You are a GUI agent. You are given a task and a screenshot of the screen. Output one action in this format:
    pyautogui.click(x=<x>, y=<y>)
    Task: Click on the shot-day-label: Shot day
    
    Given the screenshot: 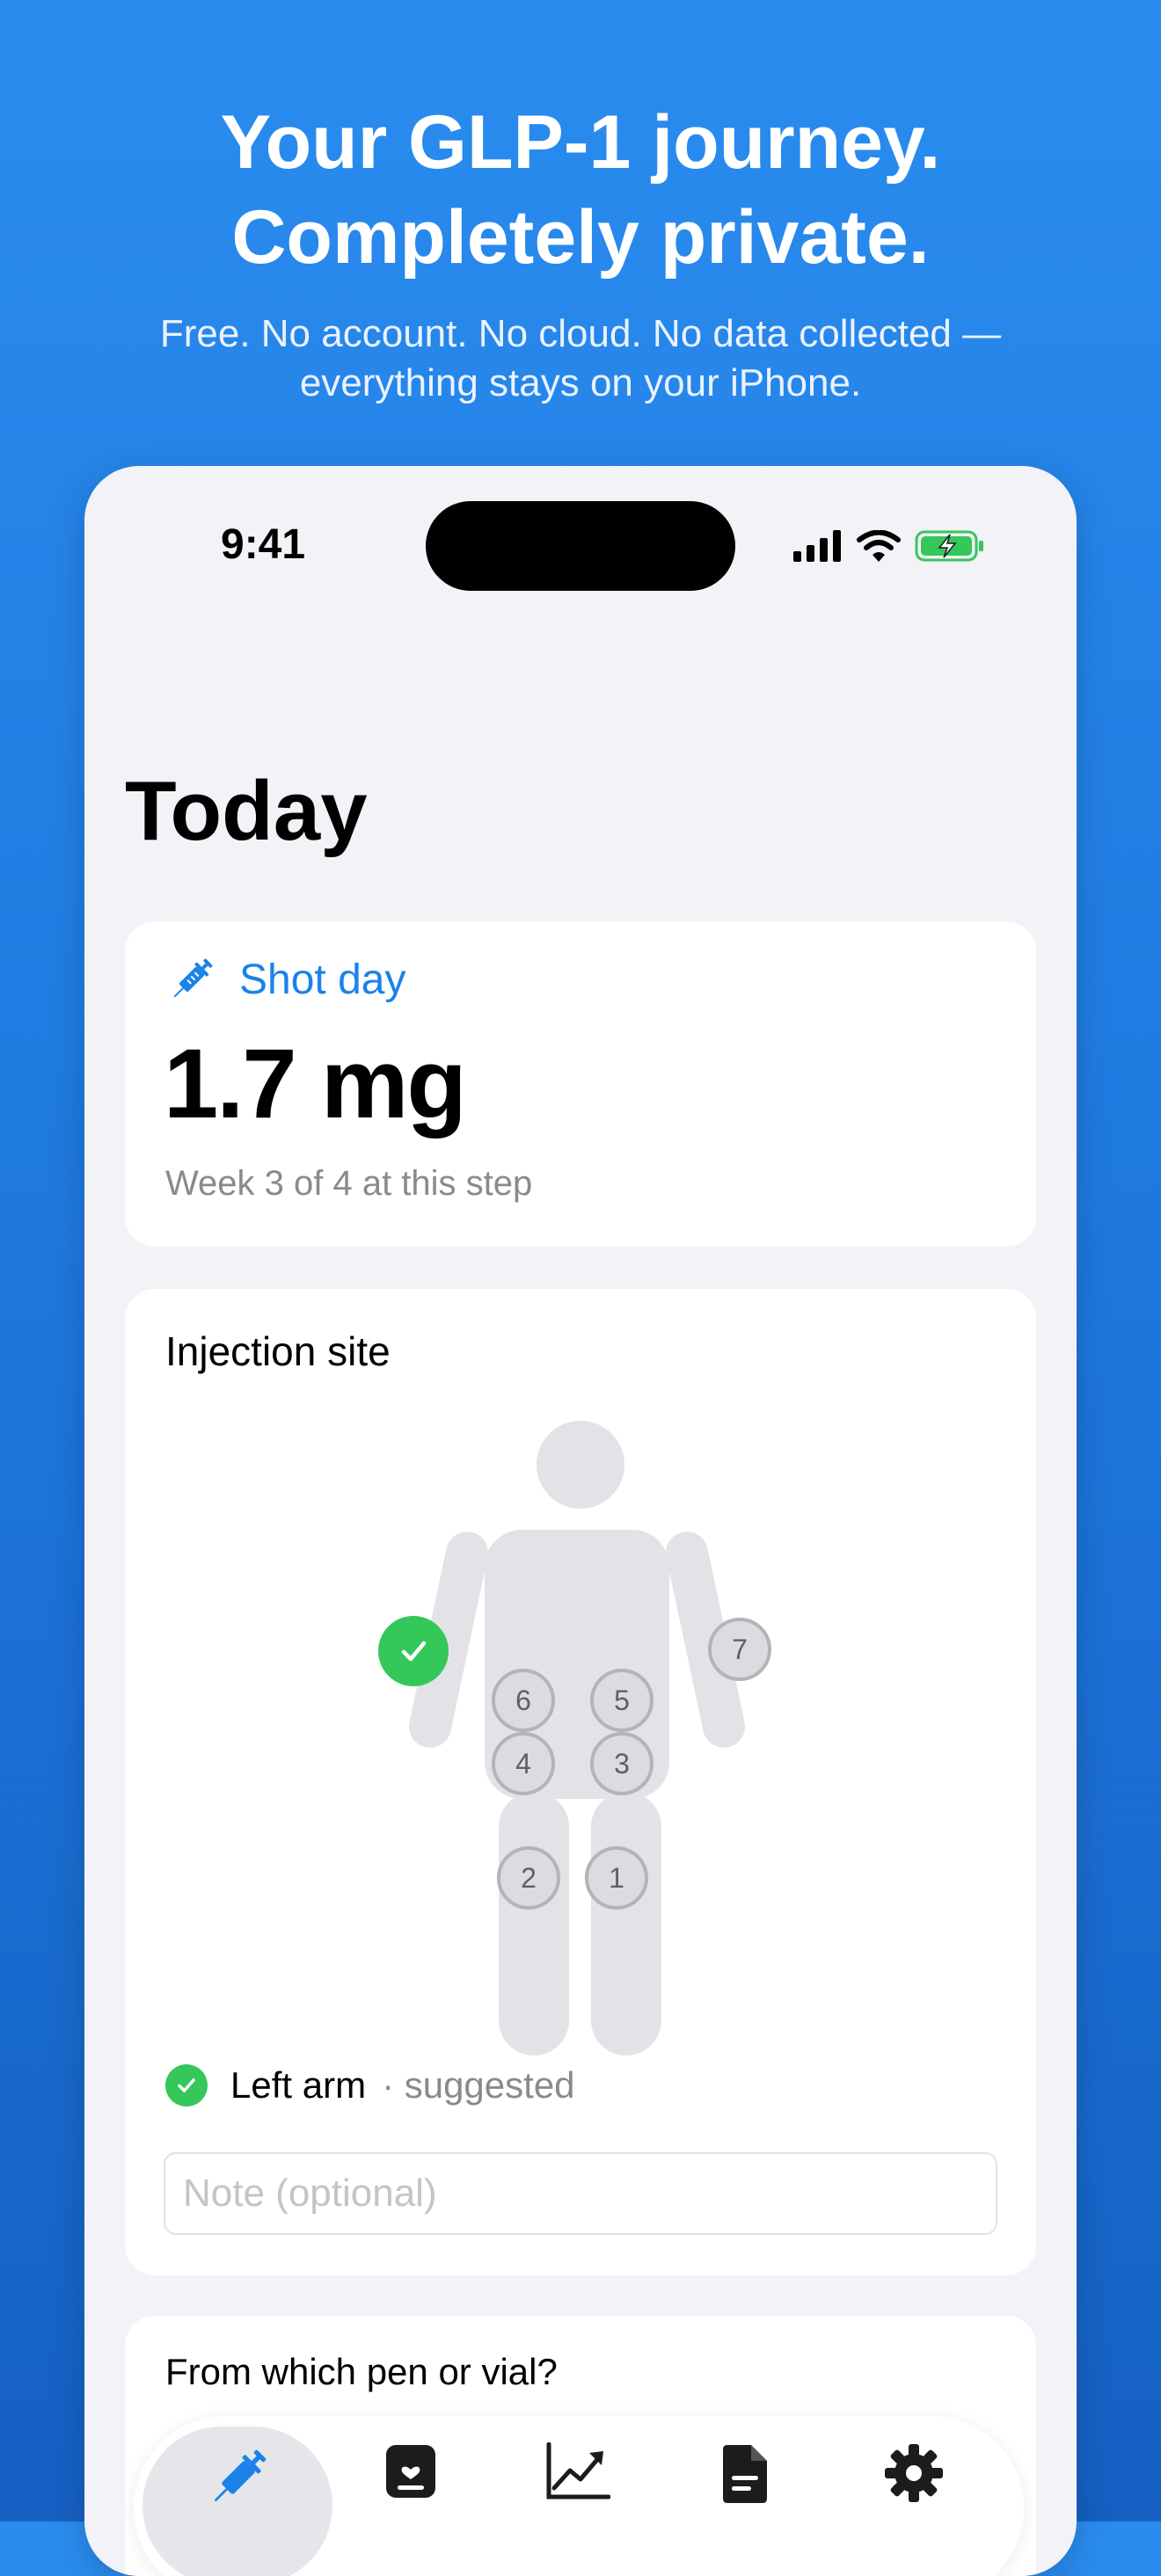 What is the action you would take?
    pyautogui.click(x=322, y=979)
    